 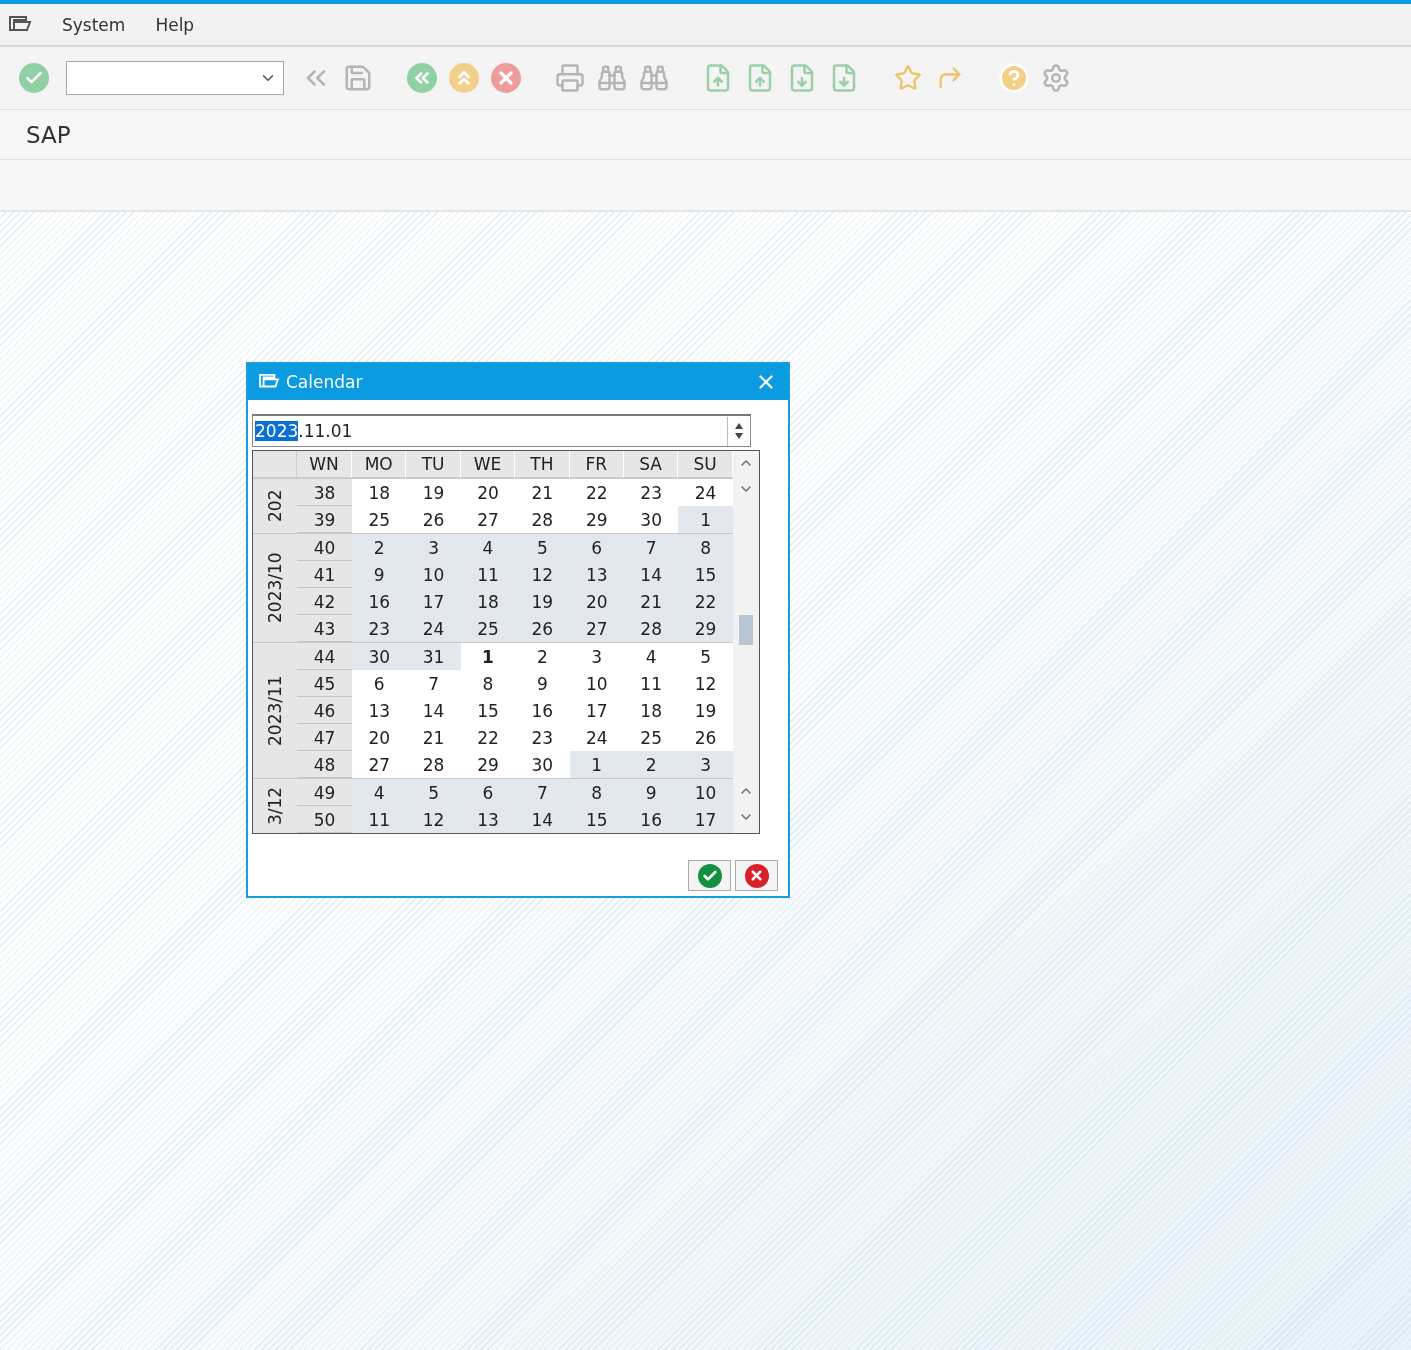 I want to click on settings-icon, so click(x=1056, y=78).